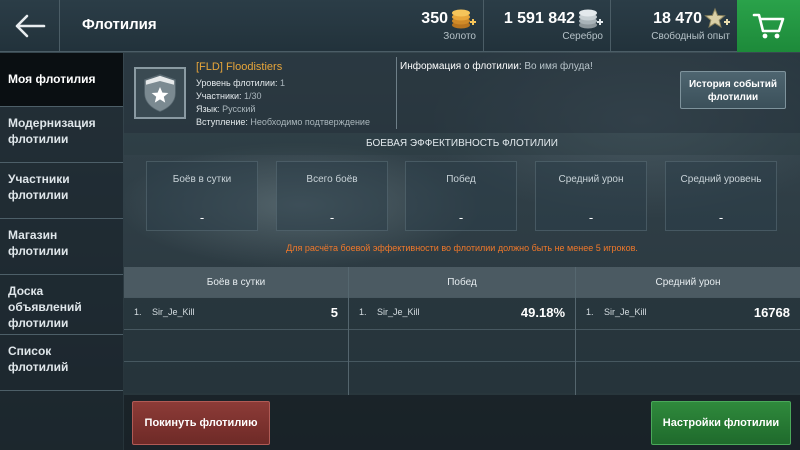  Describe the element at coordinates (61, 363) in the screenshot. I see `sidebar-item-fleet-list: Список флотилий` at that location.